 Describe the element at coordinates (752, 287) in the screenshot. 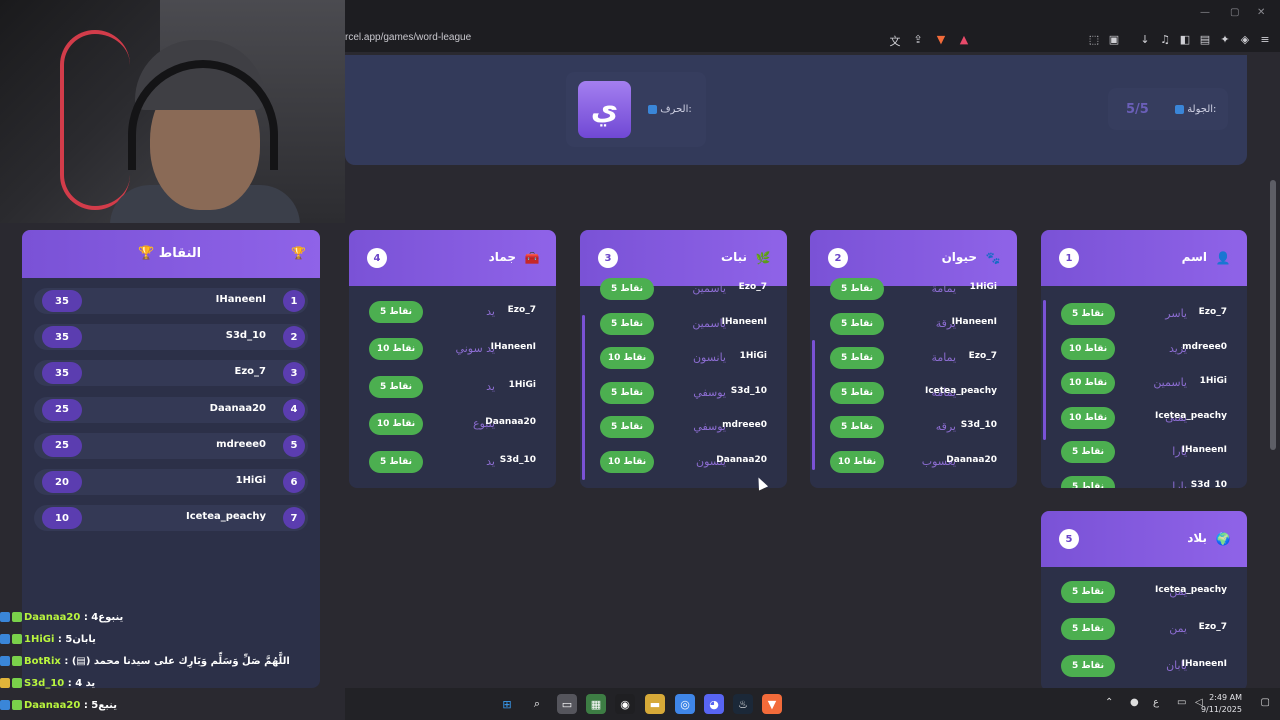

I see `answer-player: Ezo_7` at that location.